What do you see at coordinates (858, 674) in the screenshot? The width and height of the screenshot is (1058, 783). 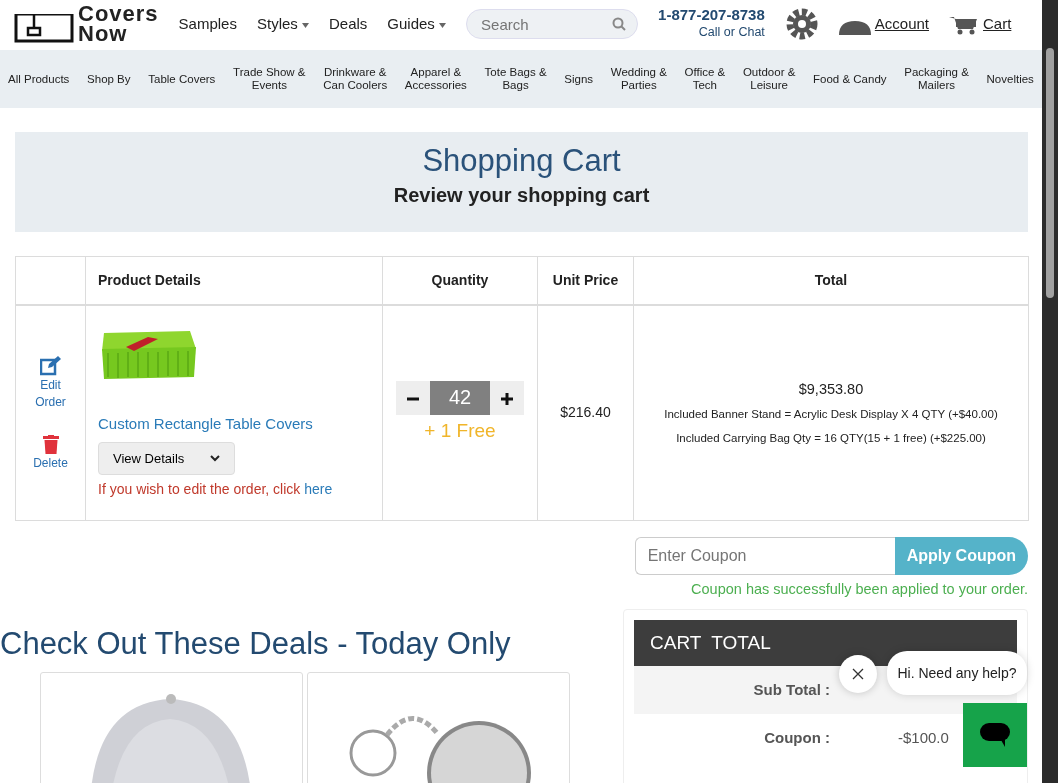 I see `close-icon` at bounding box center [858, 674].